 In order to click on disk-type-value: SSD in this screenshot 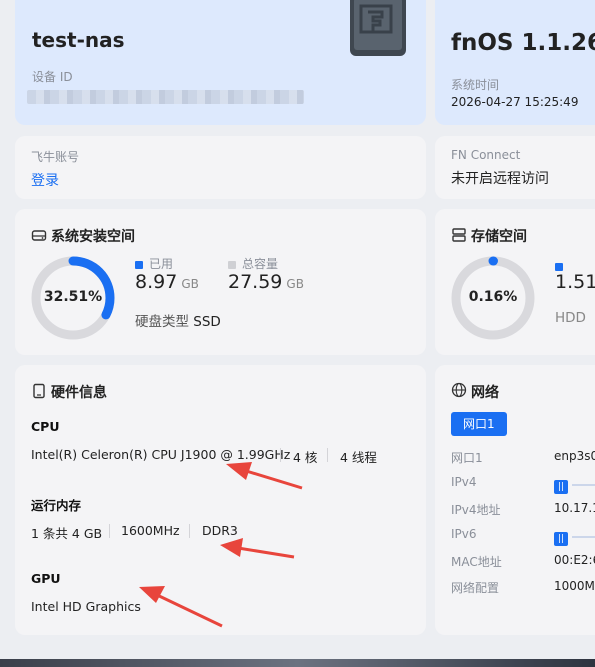, I will do `click(207, 322)`.